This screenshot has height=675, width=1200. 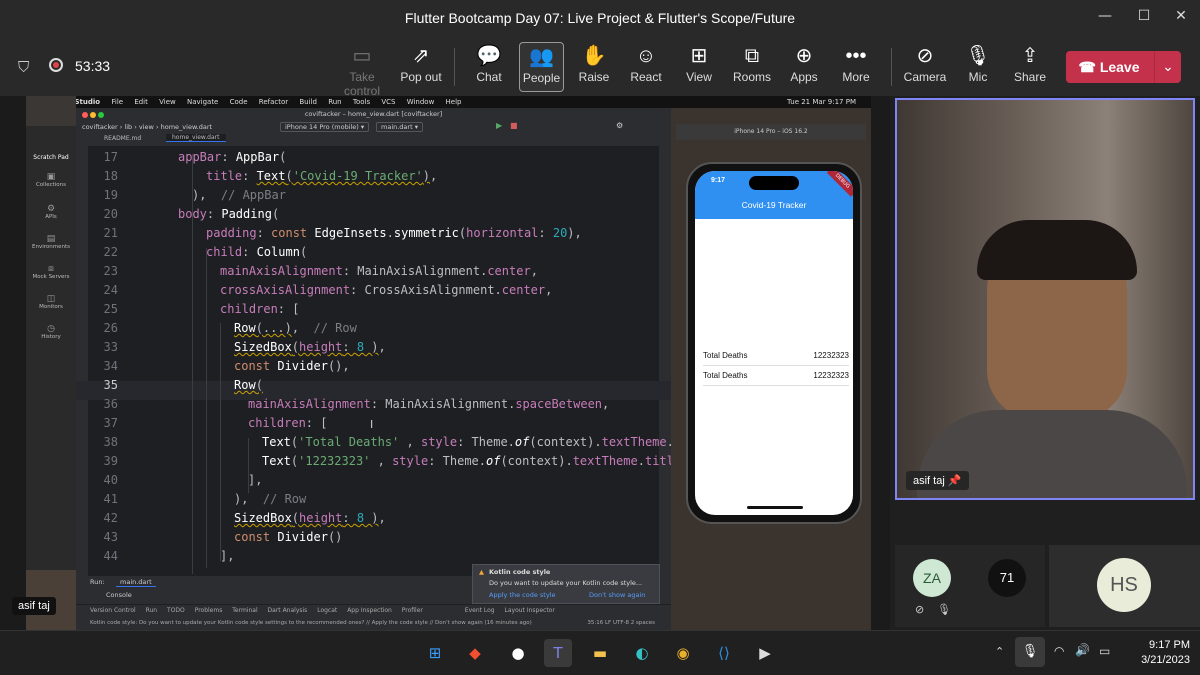 I want to click on camera-button: ⊘ Camera, so click(x=925, y=67).